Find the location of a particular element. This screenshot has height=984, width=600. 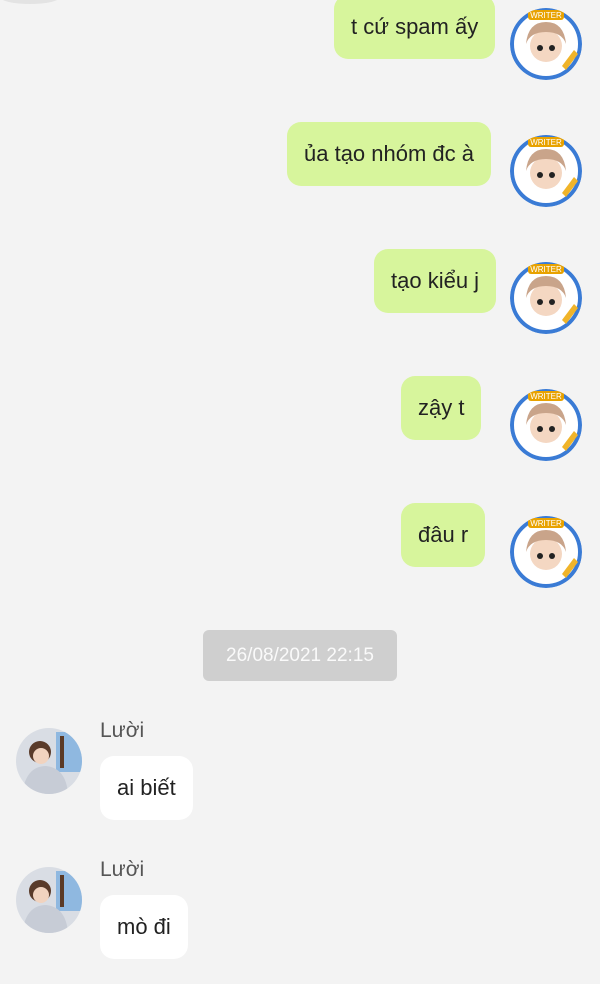

outgoing-message-bubble: zậy t is located at coordinates (441, 408).